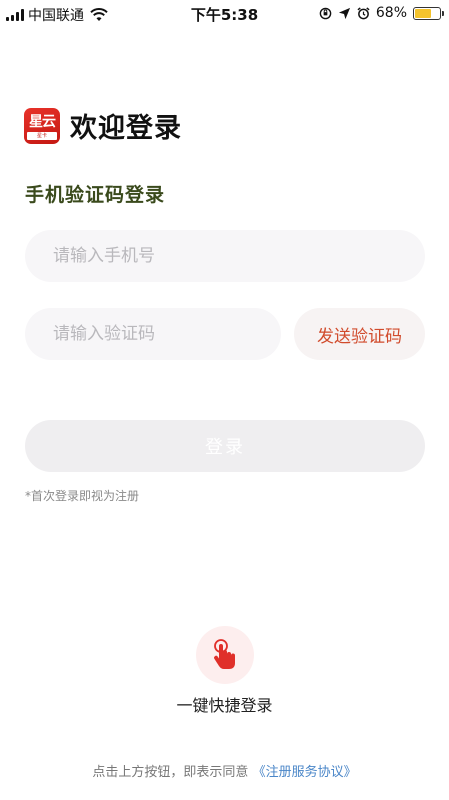 This screenshot has height=800, width=449. Describe the element at coordinates (224, 13) in the screenshot. I see `status-bar: 中国联通 下午5:38 68%` at that location.